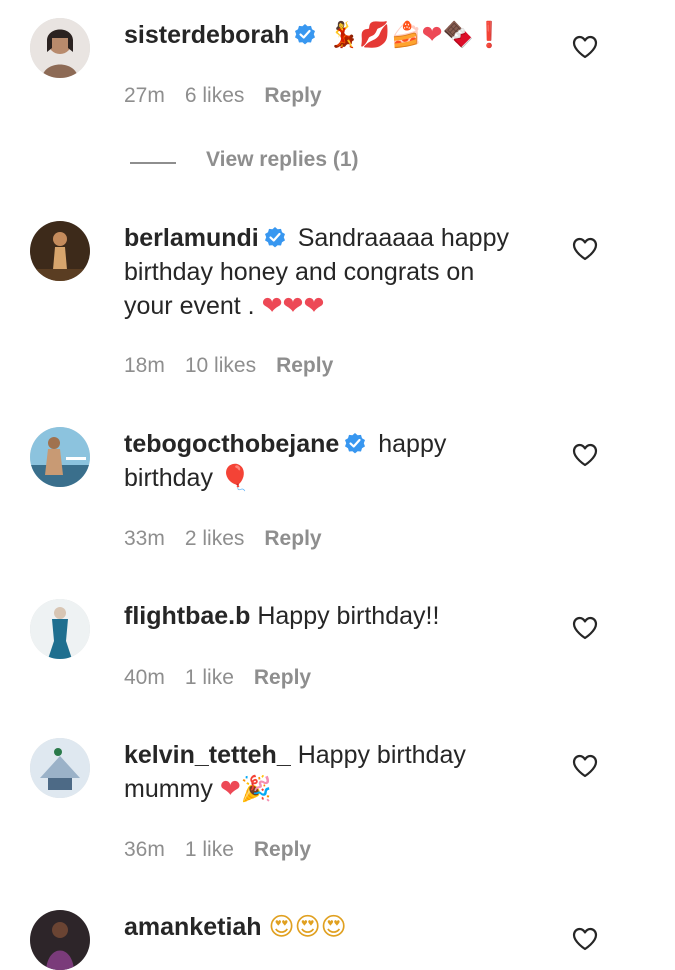 Image resolution: width=675 pixels, height=970 pixels. What do you see at coordinates (153, 163) in the screenshot?
I see `view-replies-divider` at bounding box center [153, 163].